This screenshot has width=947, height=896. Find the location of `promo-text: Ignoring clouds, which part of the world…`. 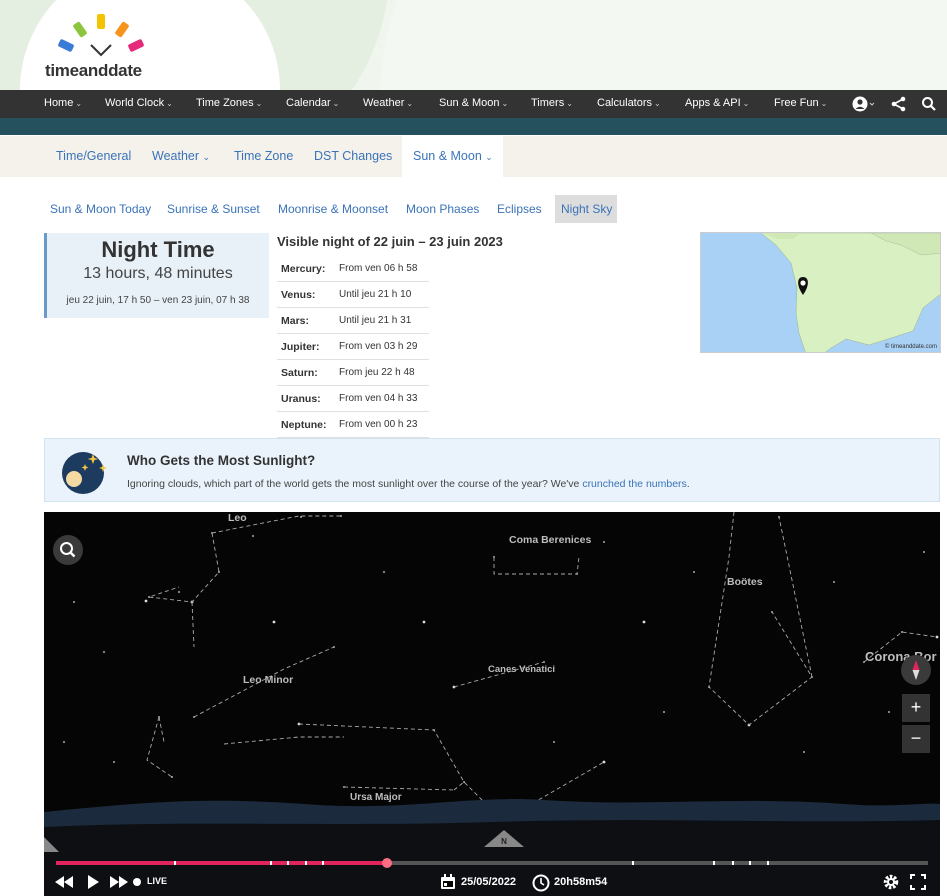

promo-text: Ignoring clouds, which part of the world… is located at coordinates (408, 484).